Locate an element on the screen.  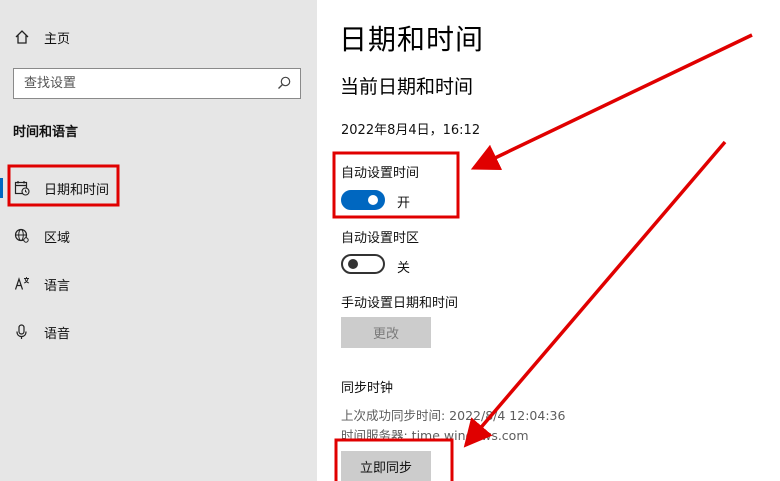
manual-datetime-label: 手动设置日期和时间 is located at coordinates (400, 303).